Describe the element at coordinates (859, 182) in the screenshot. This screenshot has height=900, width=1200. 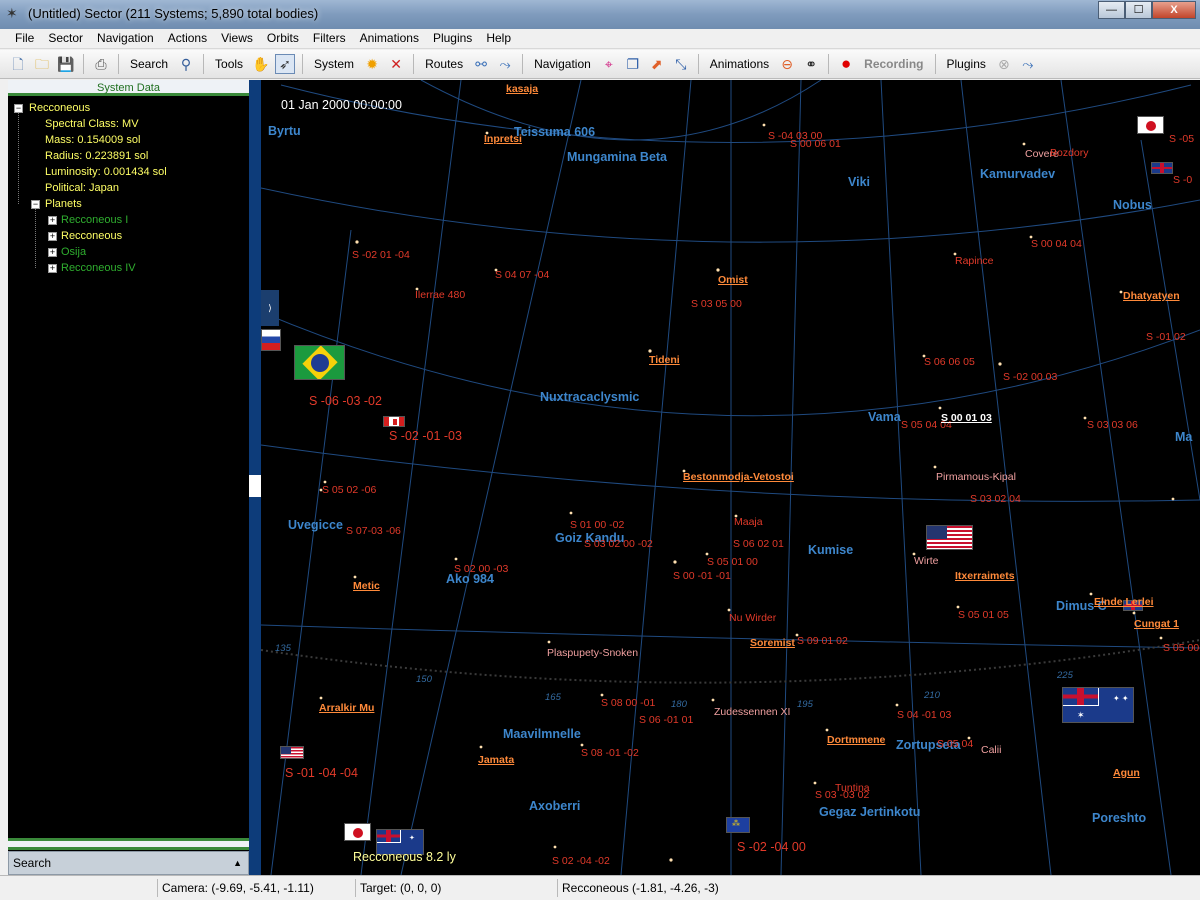
I see `system-label: Viki` at that location.